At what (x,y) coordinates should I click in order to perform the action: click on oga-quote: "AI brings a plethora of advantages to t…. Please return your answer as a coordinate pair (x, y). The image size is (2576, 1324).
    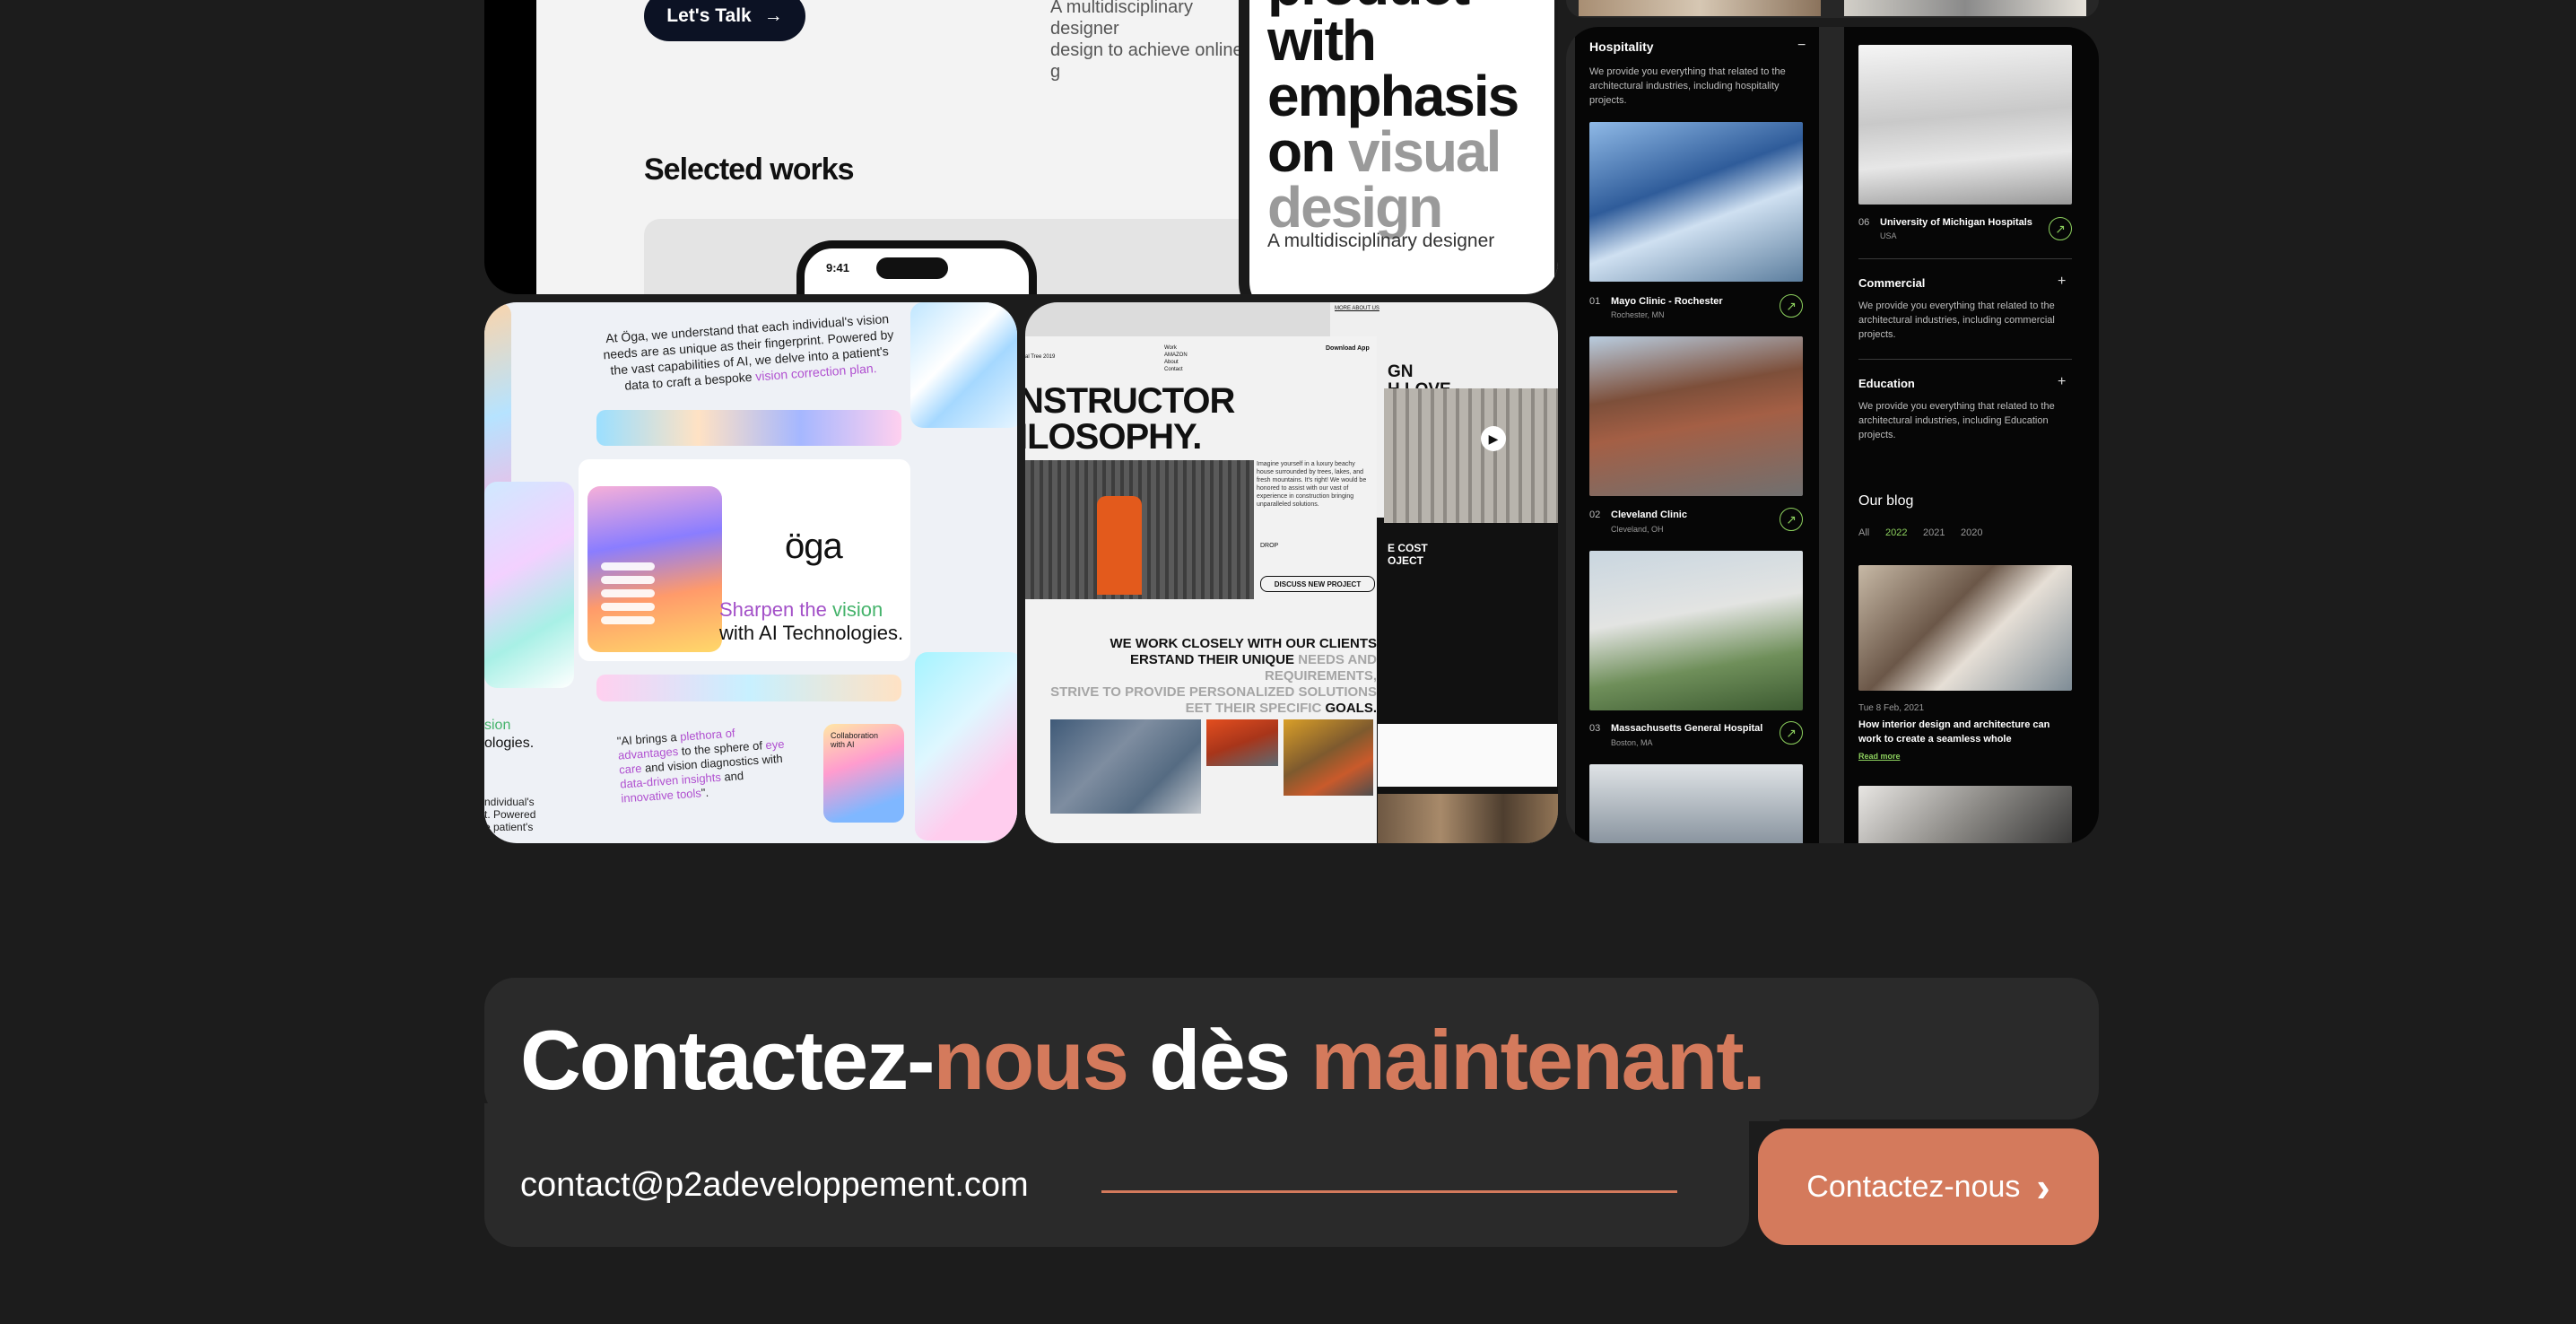
    Looking at the image, I should click on (703, 764).